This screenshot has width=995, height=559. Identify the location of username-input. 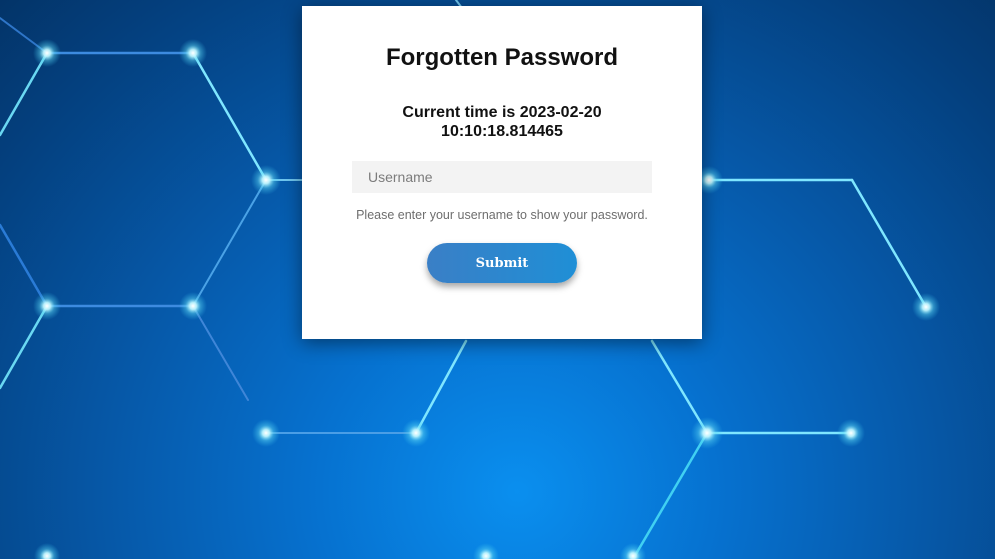
(502, 177).